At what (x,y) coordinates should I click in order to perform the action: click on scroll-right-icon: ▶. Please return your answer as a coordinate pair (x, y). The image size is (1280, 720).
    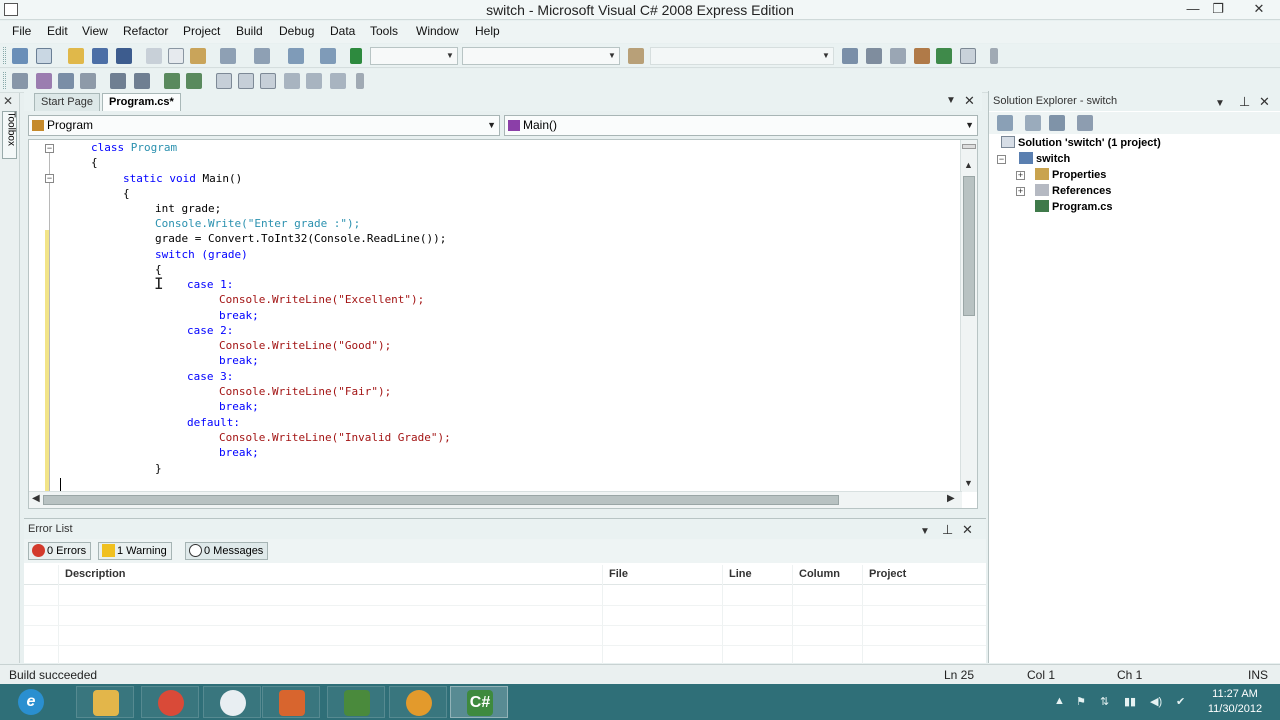
    Looking at the image, I should click on (951, 498).